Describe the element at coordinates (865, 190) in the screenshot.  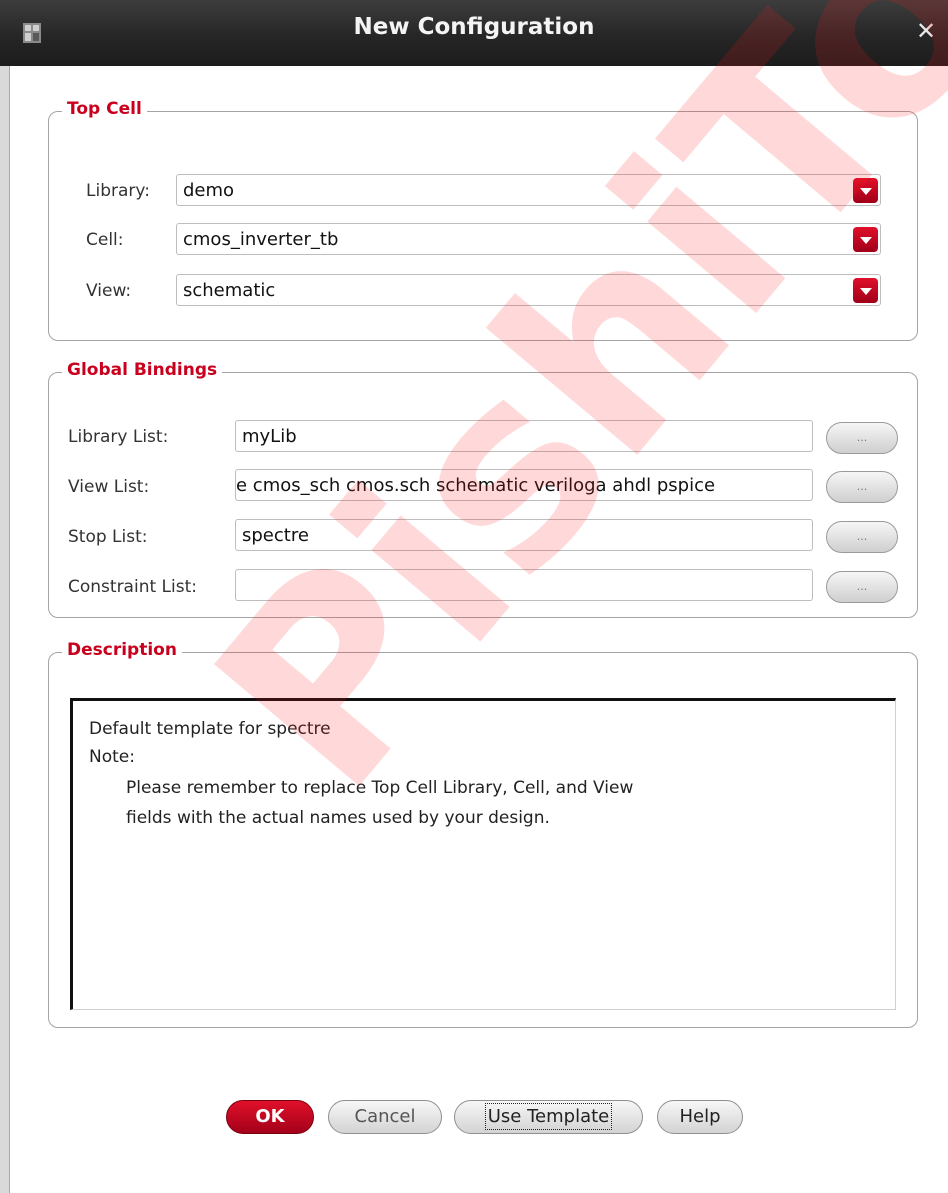
I see `library-dropdown-icon` at that location.